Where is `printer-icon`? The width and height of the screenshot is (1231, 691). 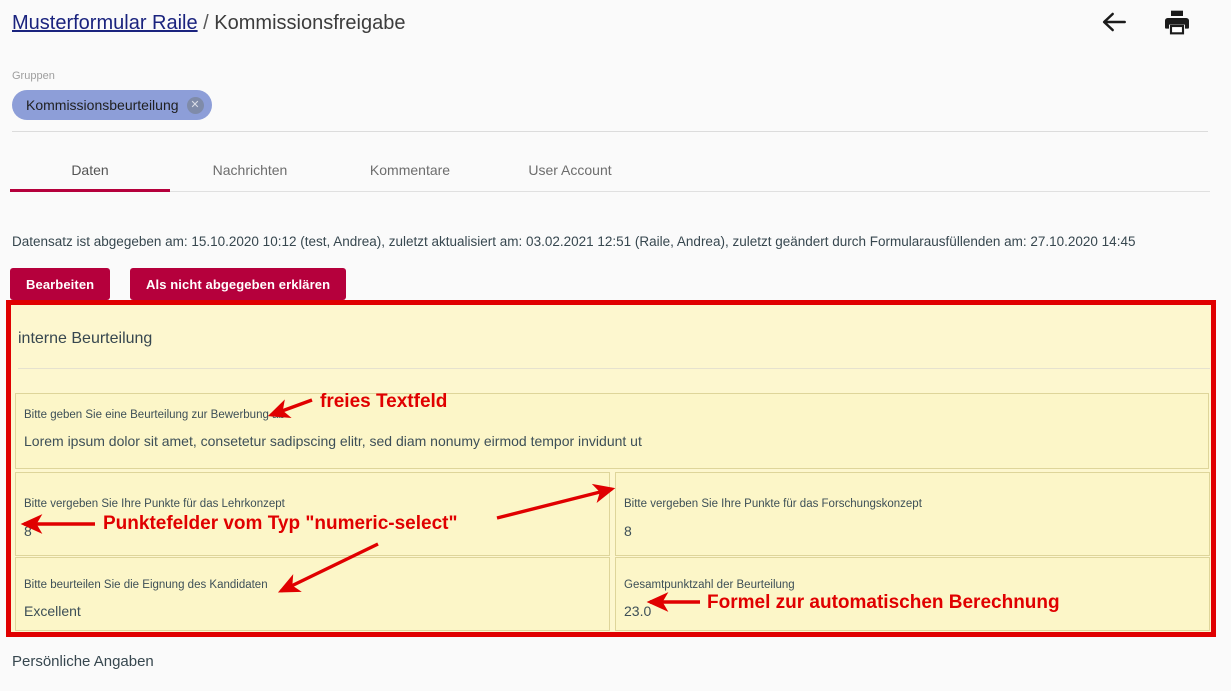
printer-icon is located at coordinates (1177, 22).